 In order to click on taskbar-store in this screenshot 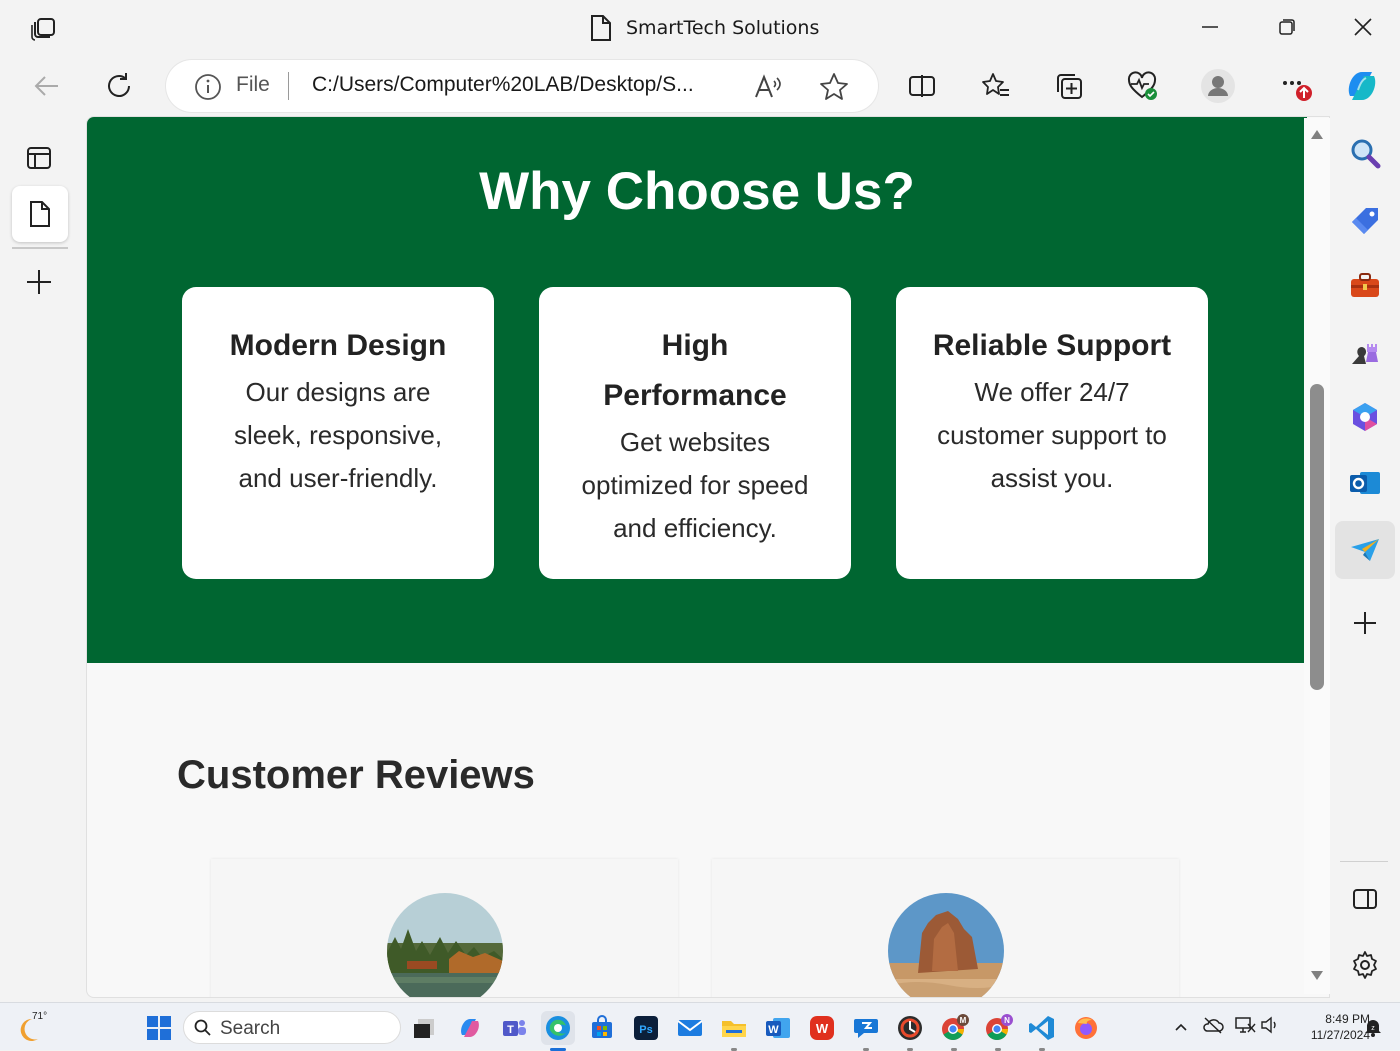, I will do `click(602, 1028)`.